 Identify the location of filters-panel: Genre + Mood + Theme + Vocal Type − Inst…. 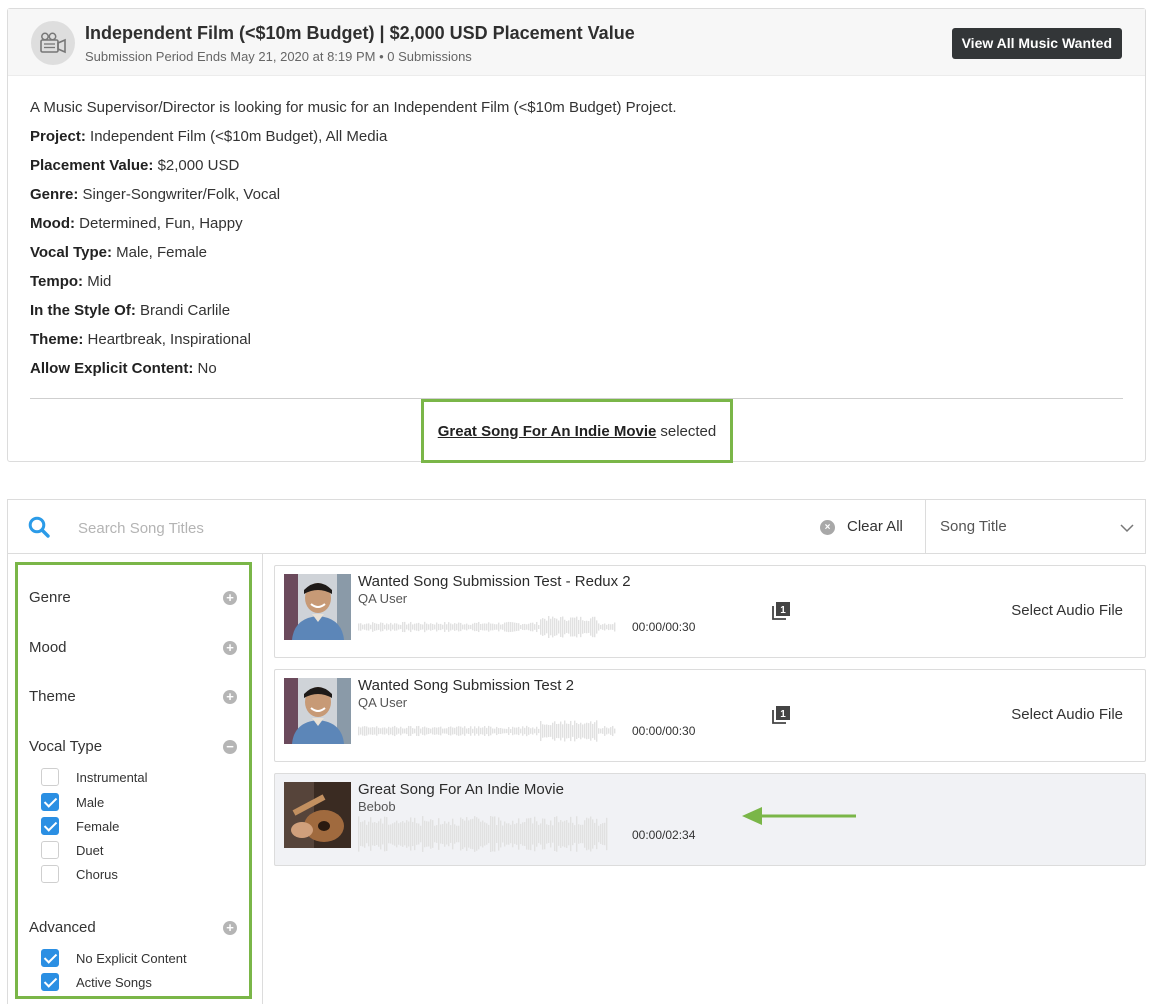
(133, 780).